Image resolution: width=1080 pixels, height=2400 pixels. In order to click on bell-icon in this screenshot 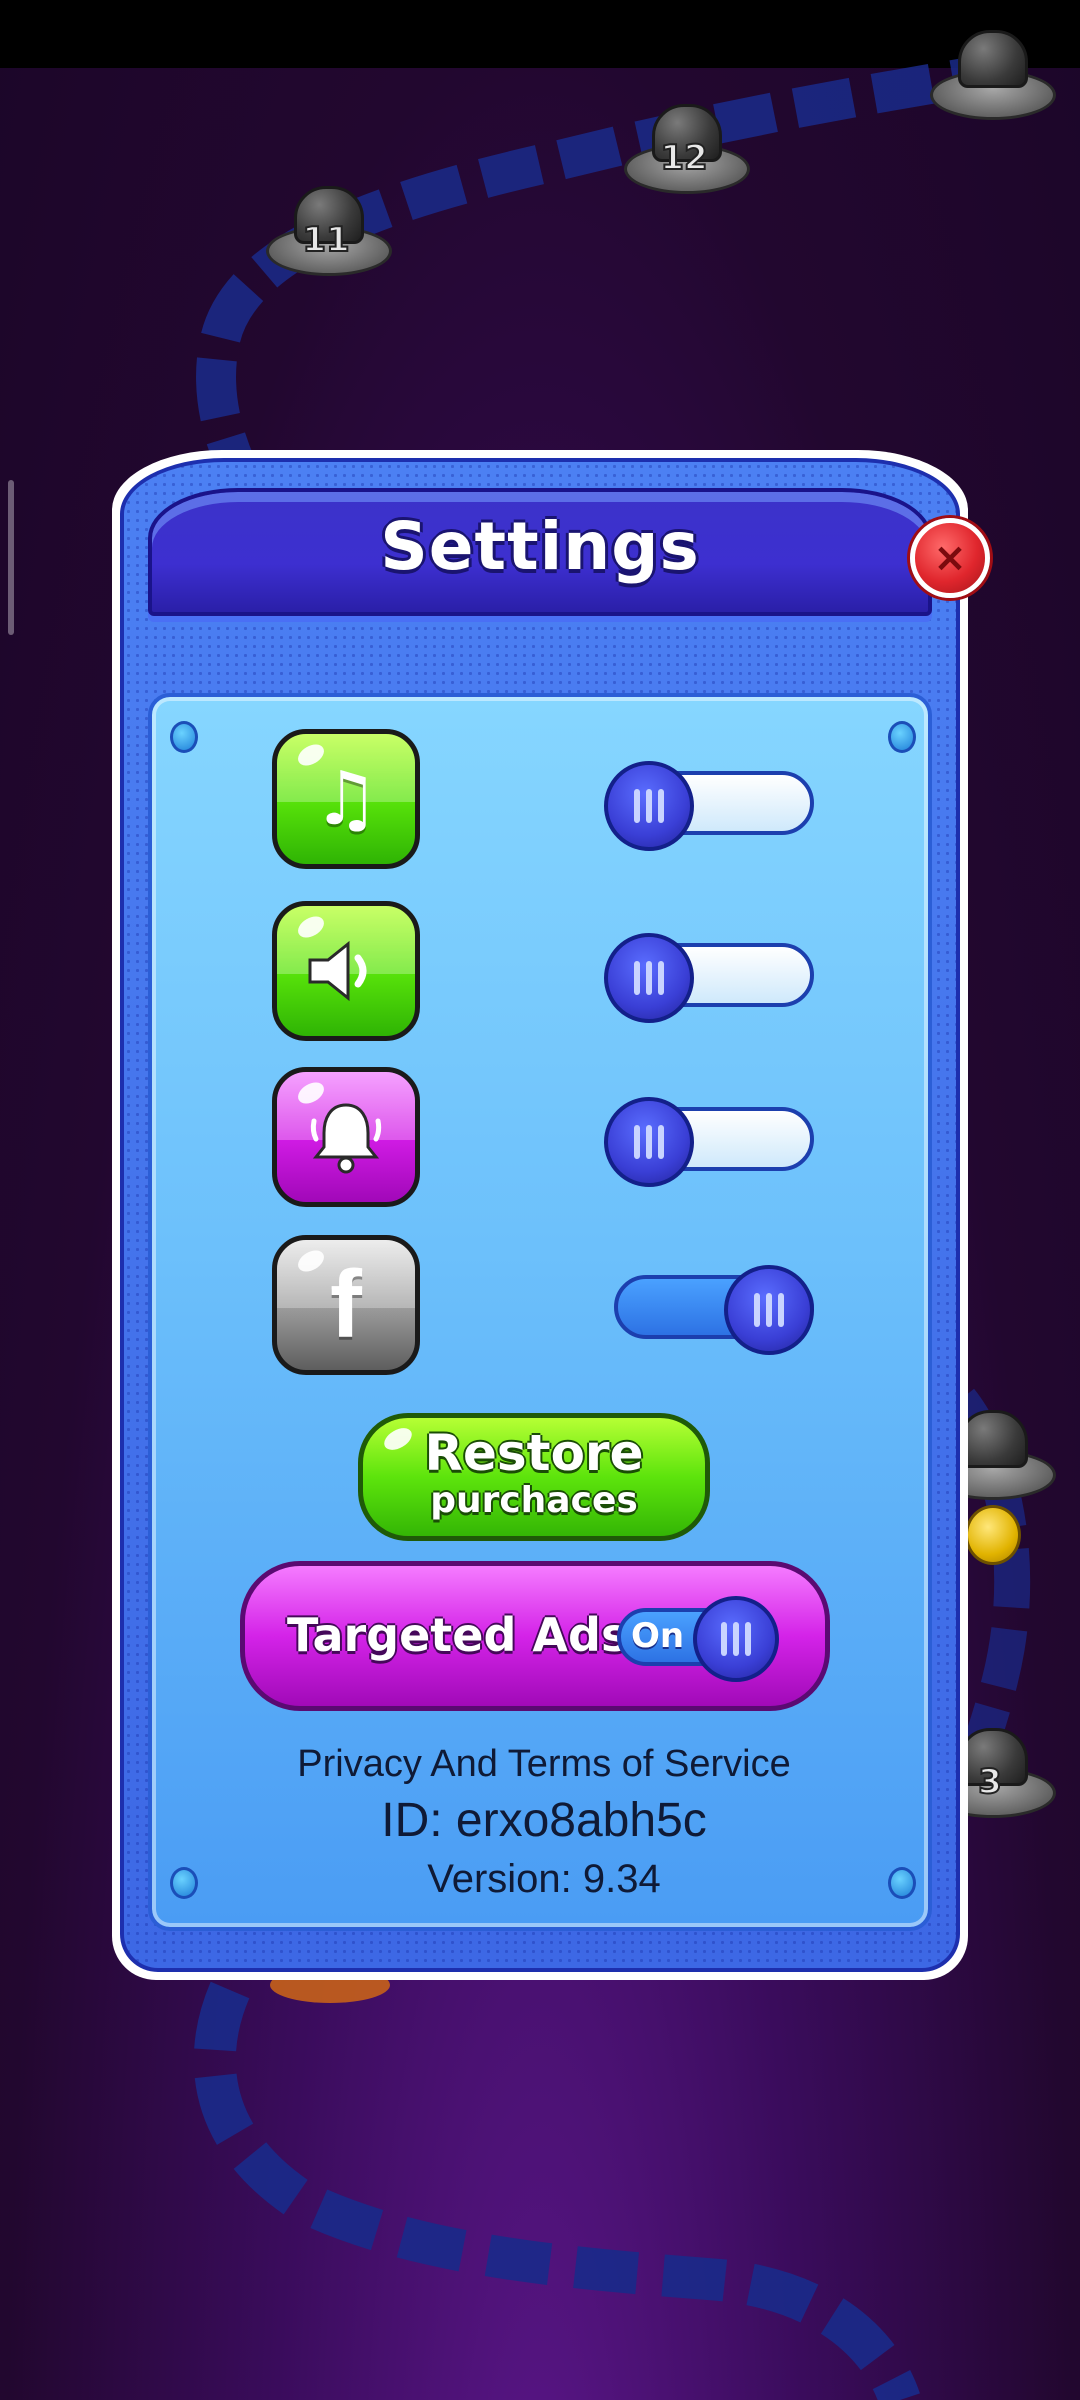, I will do `click(346, 1138)`.